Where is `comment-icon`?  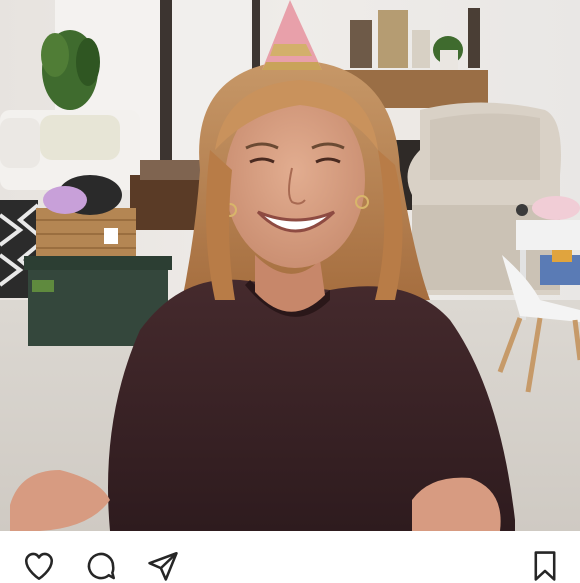
comment-icon is located at coordinates (101, 566).